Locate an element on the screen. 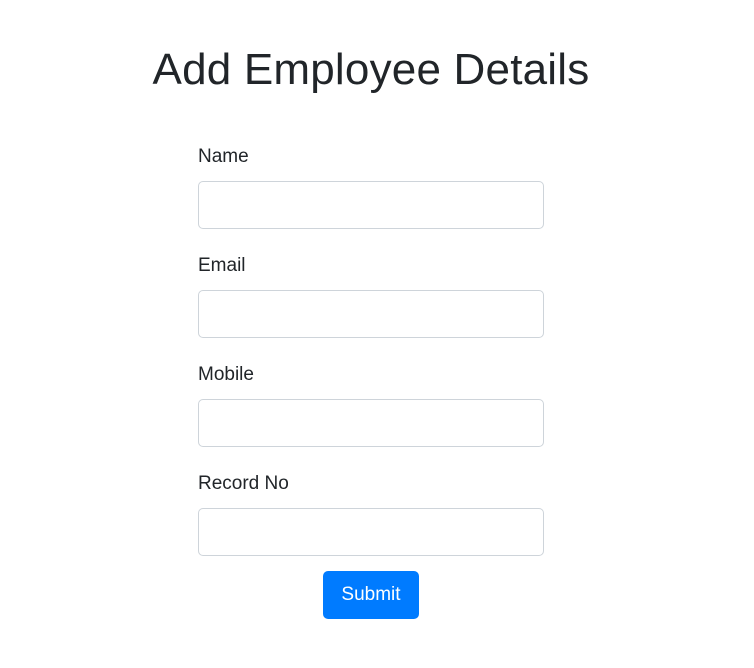 The height and width of the screenshot is (668, 754). submit-button: Submit is located at coordinates (371, 595).